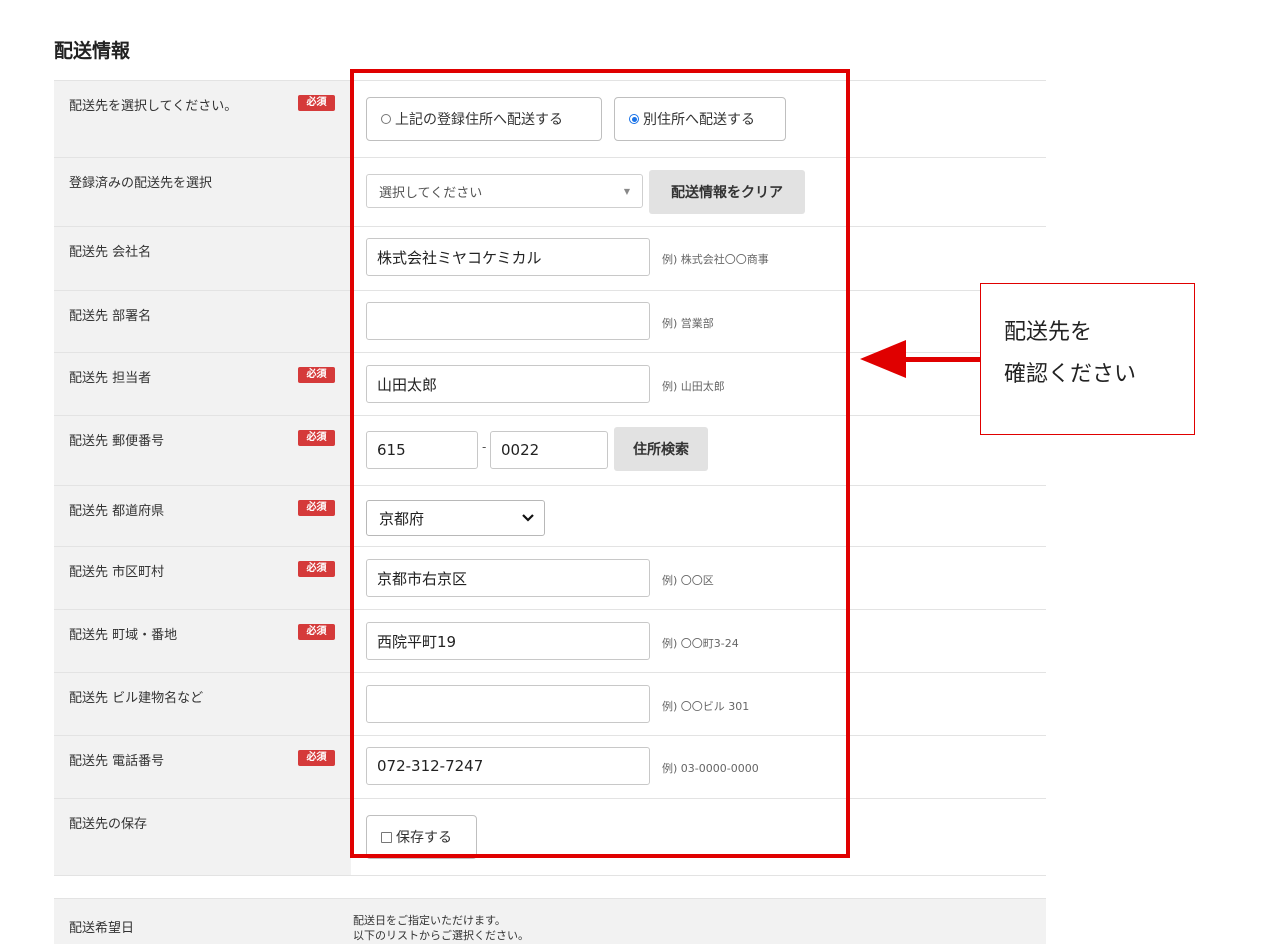 Image resolution: width=1280 pixels, height=944 pixels. I want to click on radio-other-address: 別住所へ配送する, so click(700, 119).